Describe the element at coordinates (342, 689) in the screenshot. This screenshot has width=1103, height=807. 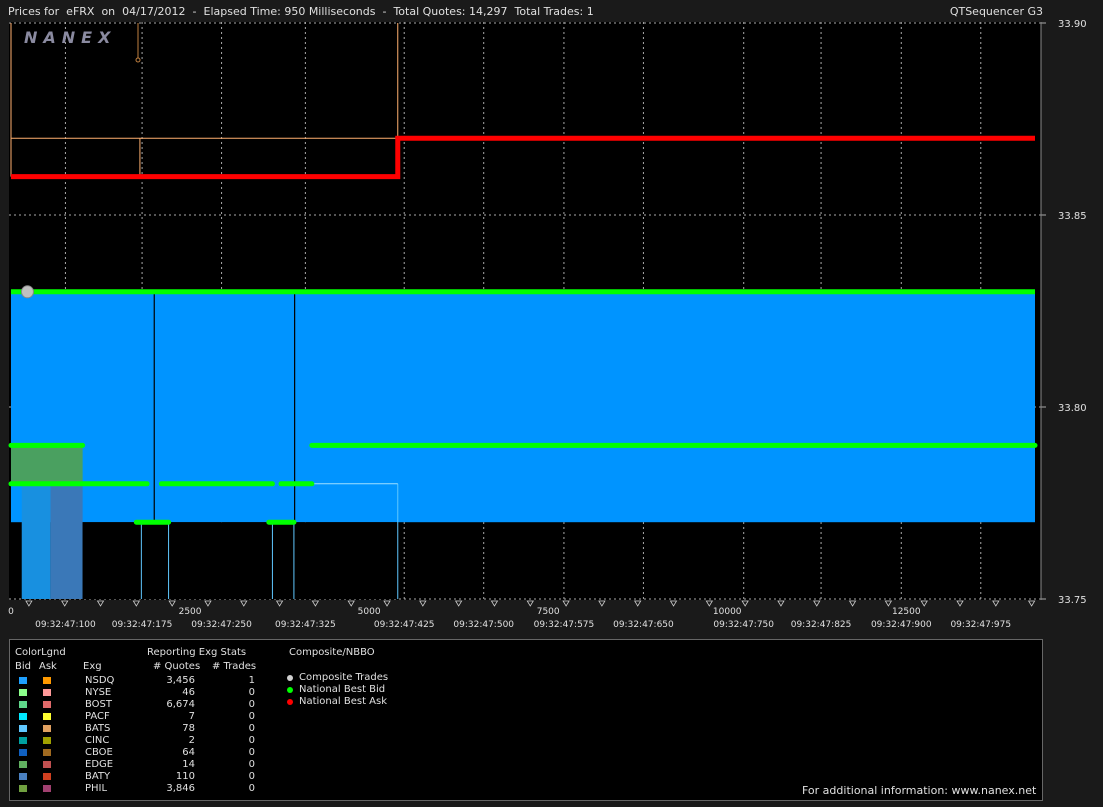
I see `composite-legend-label: National Best Bid` at that location.